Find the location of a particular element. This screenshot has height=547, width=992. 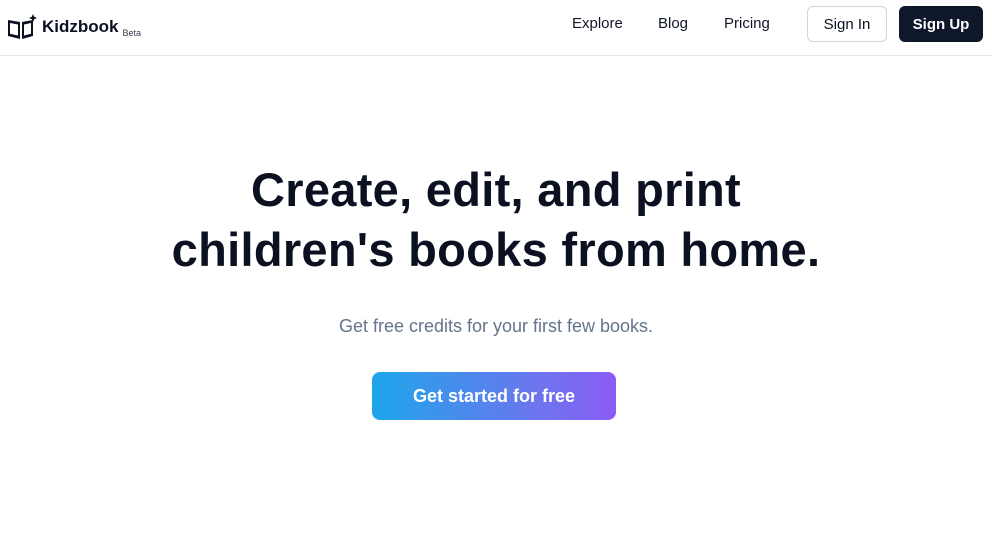

sign-in-button: Sign In is located at coordinates (847, 24).